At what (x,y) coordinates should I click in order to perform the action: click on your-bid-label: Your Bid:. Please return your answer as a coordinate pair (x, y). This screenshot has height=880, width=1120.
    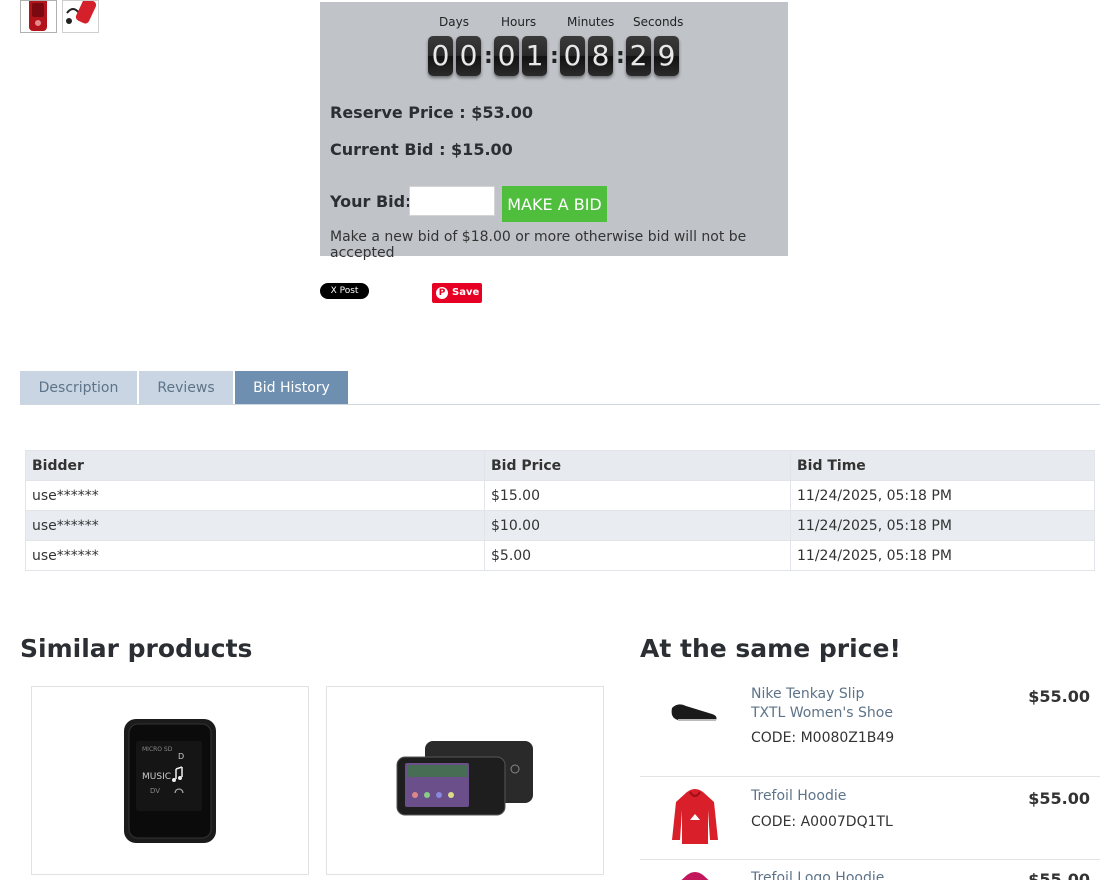
    Looking at the image, I should click on (371, 201).